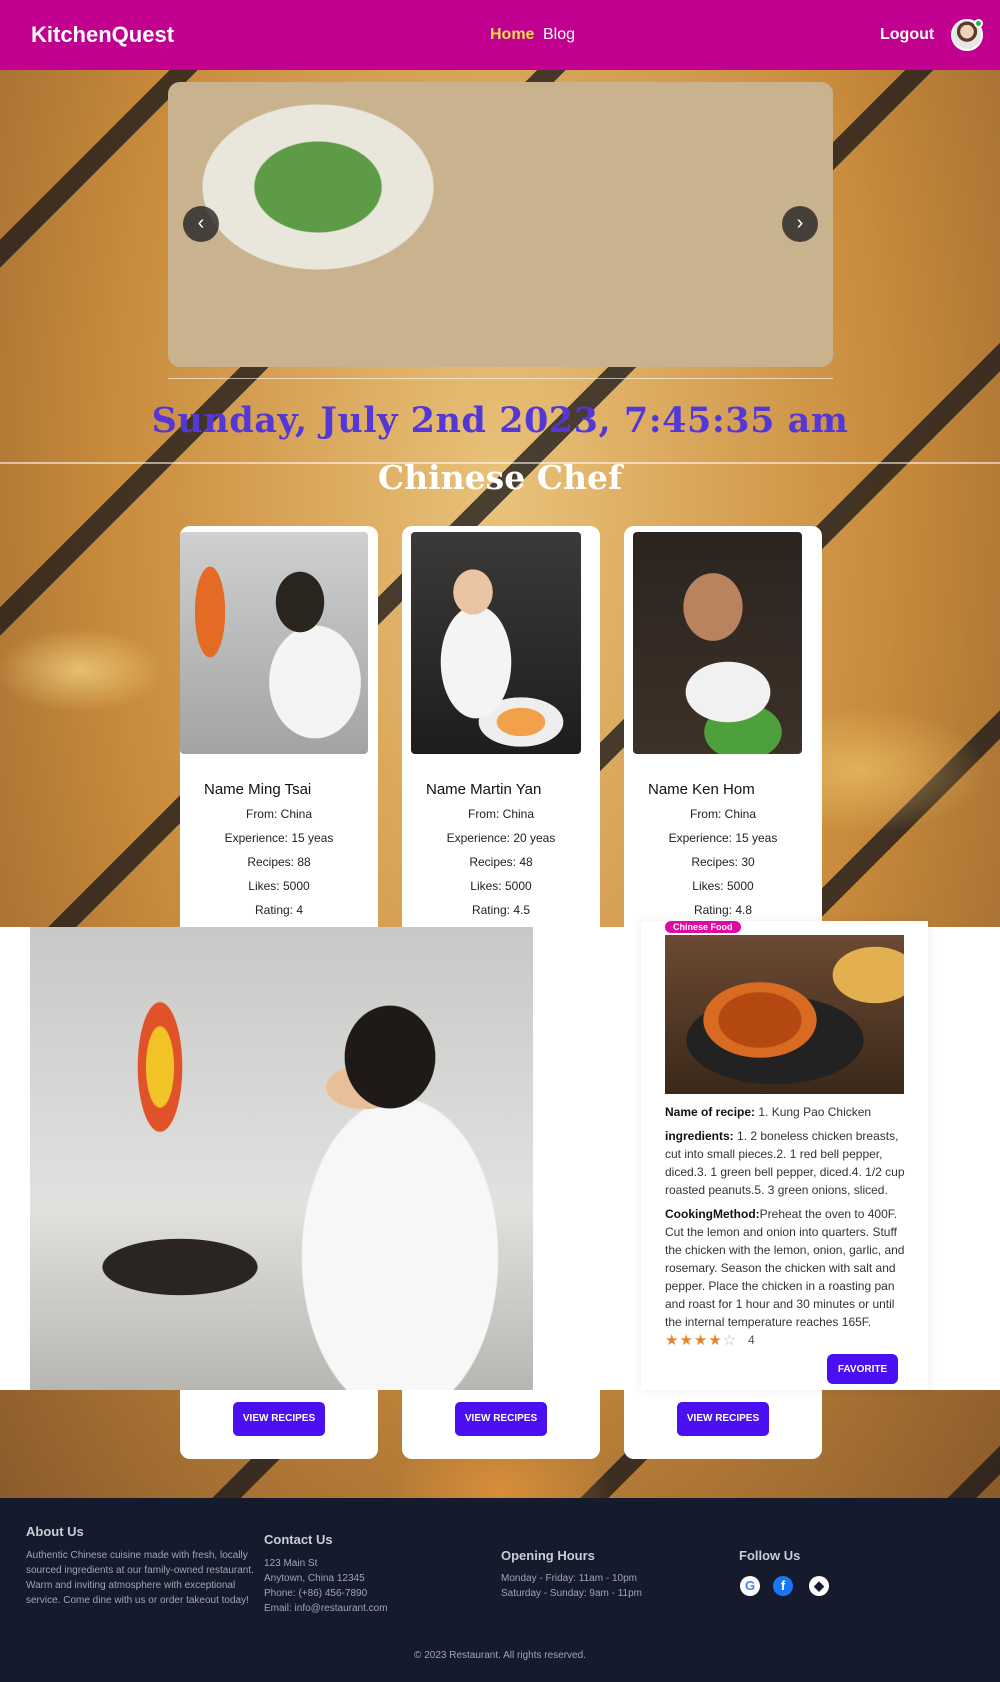 Image resolution: width=1000 pixels, height=1682 pixels. I want to click on recipe-name: Name of recipe: 1. Kung Pao Chicken, so click(786, 1112).